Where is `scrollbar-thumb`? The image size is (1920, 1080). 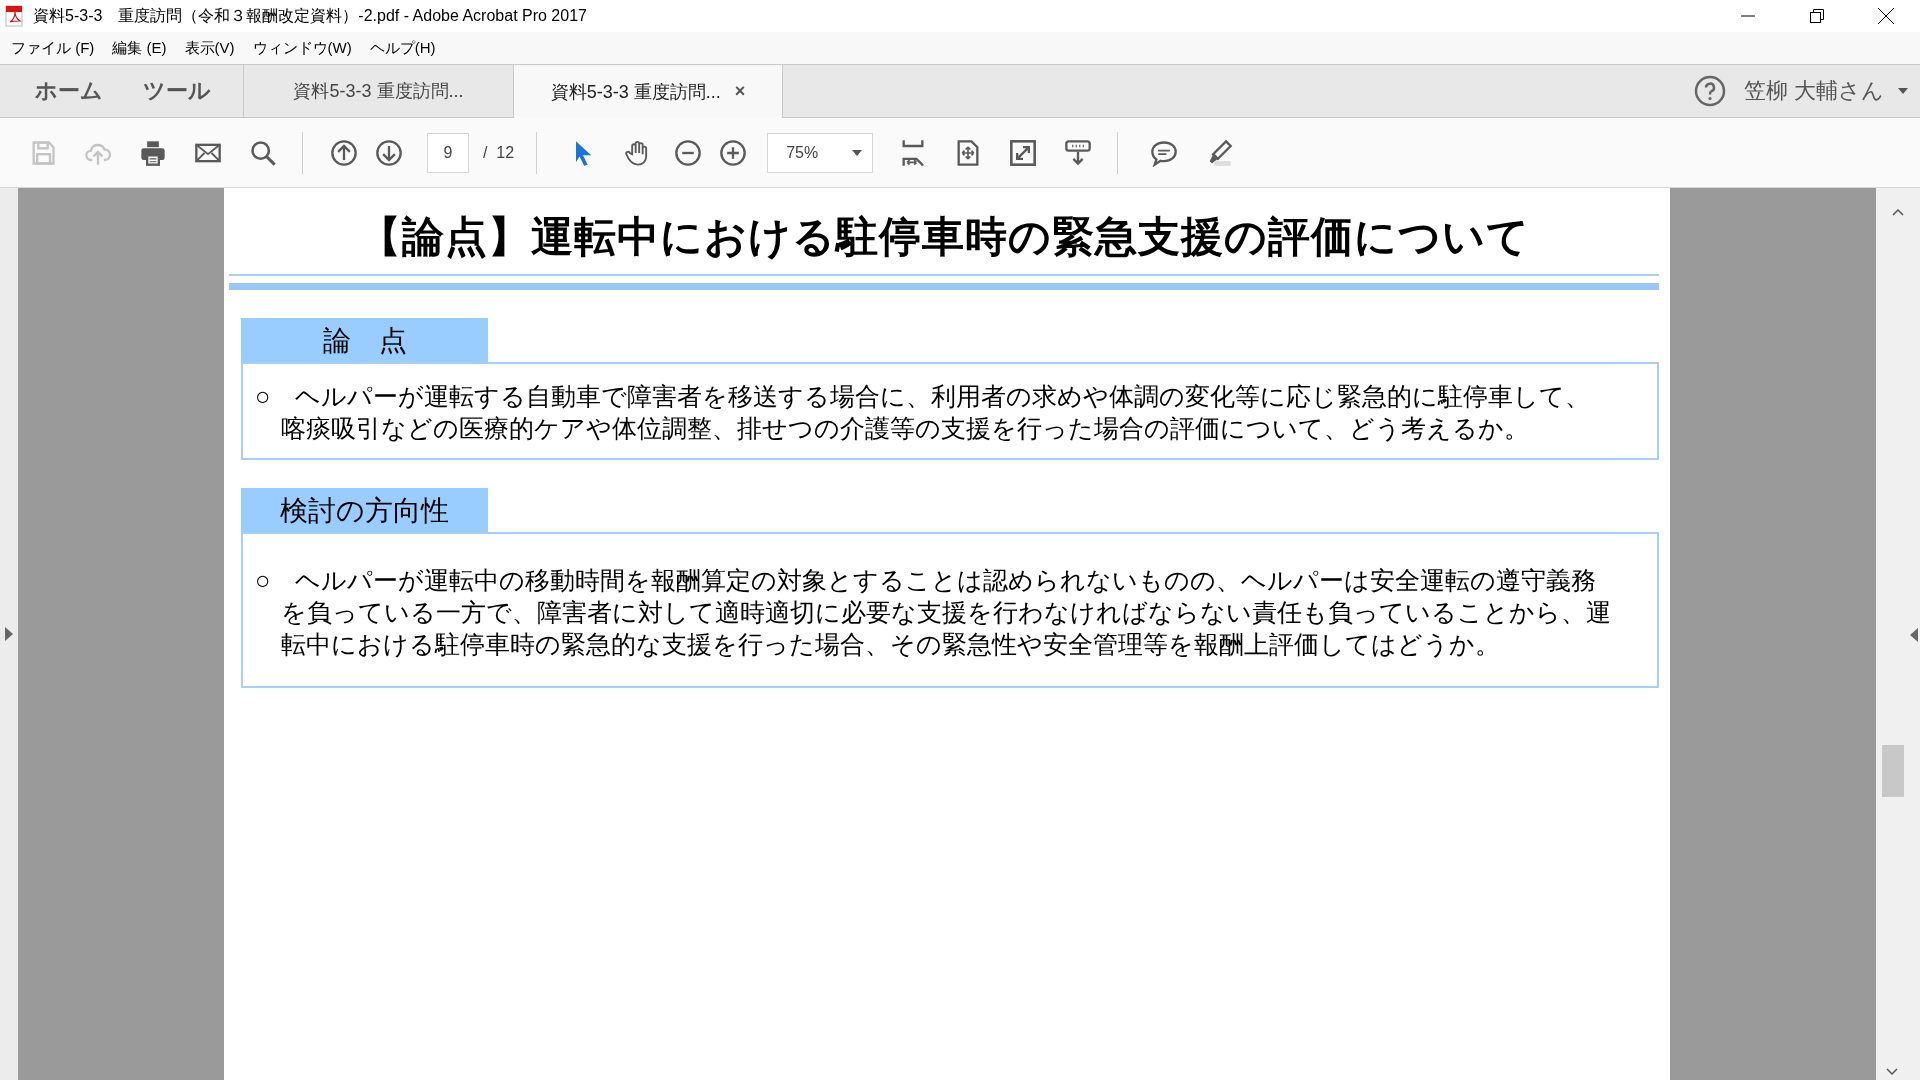 scrollbar-thumb is located at coordinates (1893, 771).